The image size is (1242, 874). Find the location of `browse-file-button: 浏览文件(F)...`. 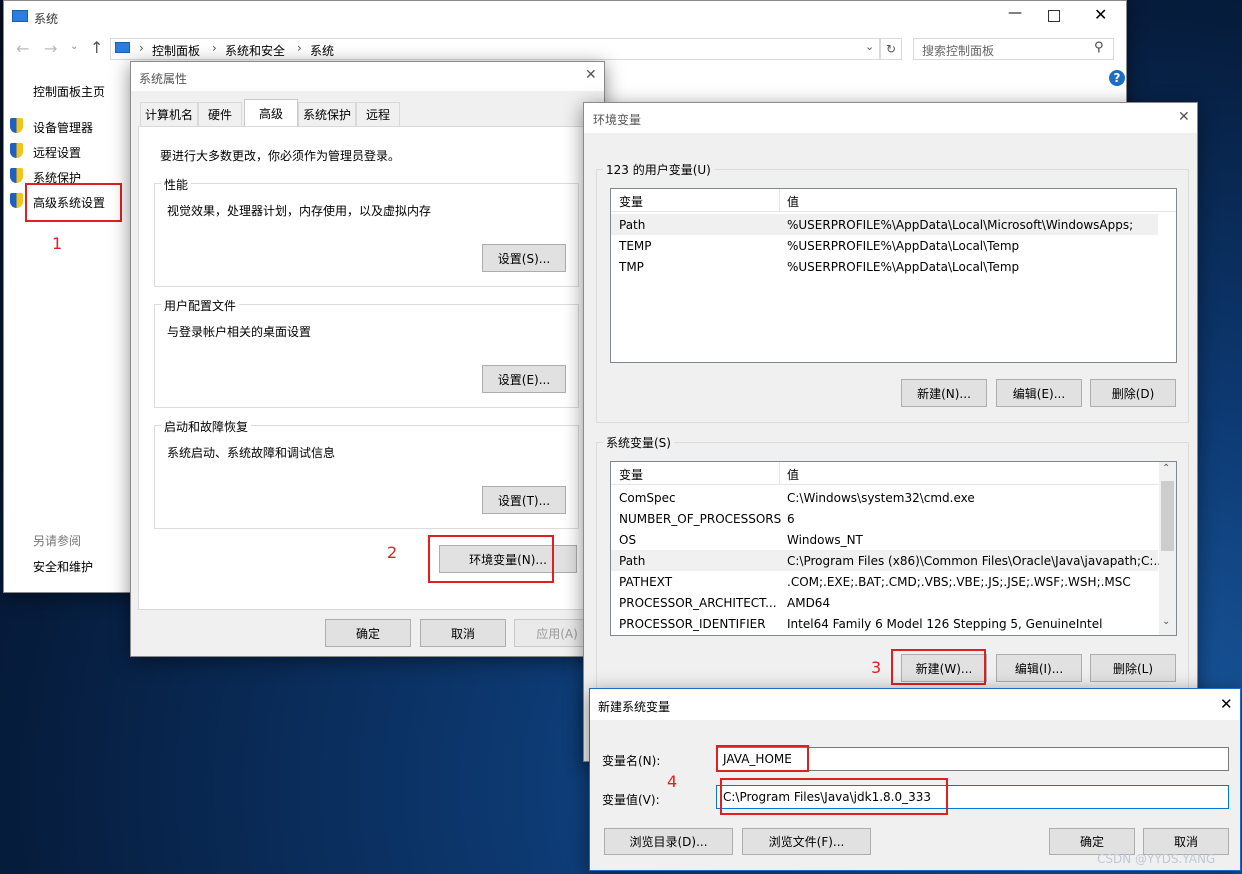

browse-file-button: 浏览文件(F)... is located at coordinates (806, 841).